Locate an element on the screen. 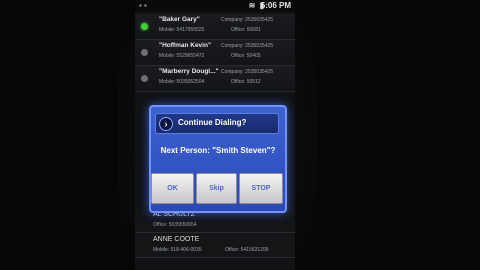 The height and width of the screenshot is (270, 480). contact-mobile: Mobile: 5529655472 is located at coordinates (182, 56).